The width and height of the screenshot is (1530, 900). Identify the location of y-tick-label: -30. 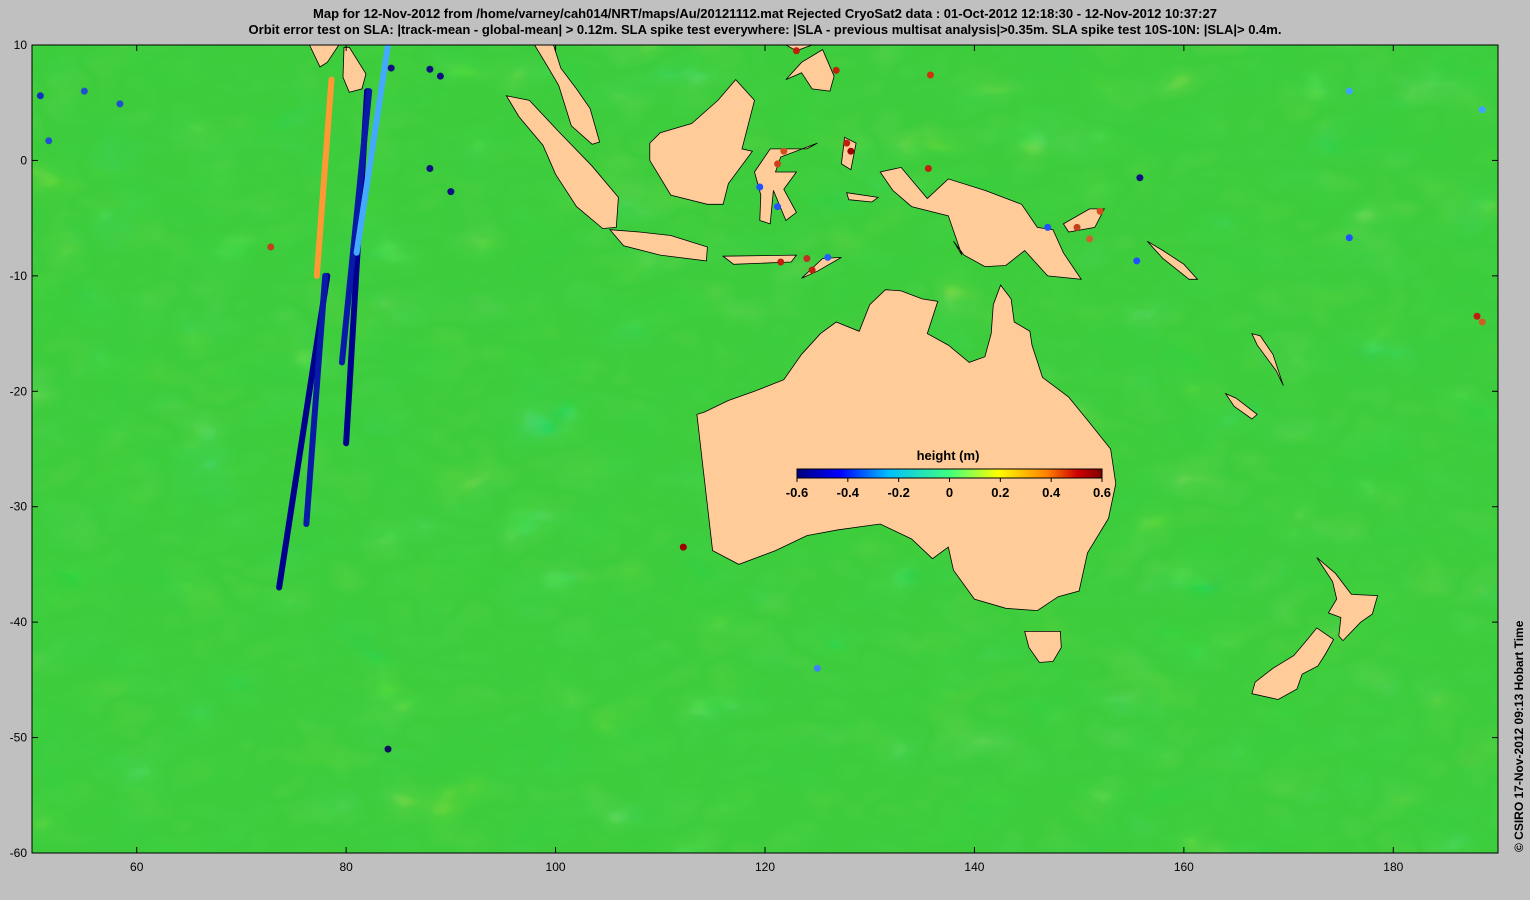
(19, 507).